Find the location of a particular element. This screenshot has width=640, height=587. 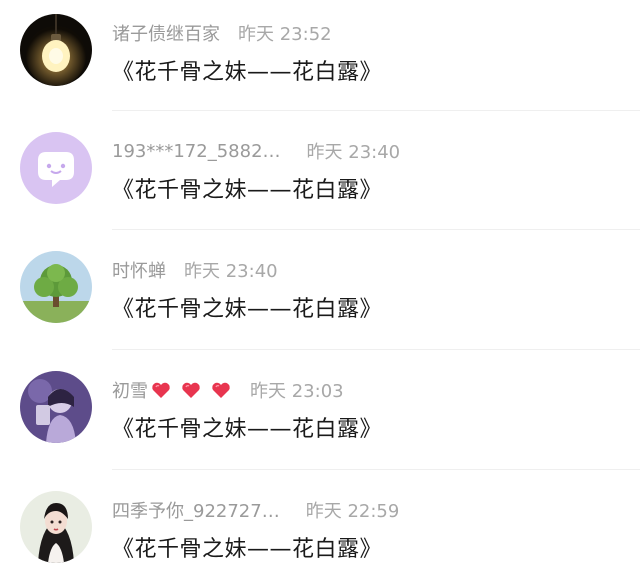

timestamp: 昨天 23:03 is located at coordinates (297, 391).